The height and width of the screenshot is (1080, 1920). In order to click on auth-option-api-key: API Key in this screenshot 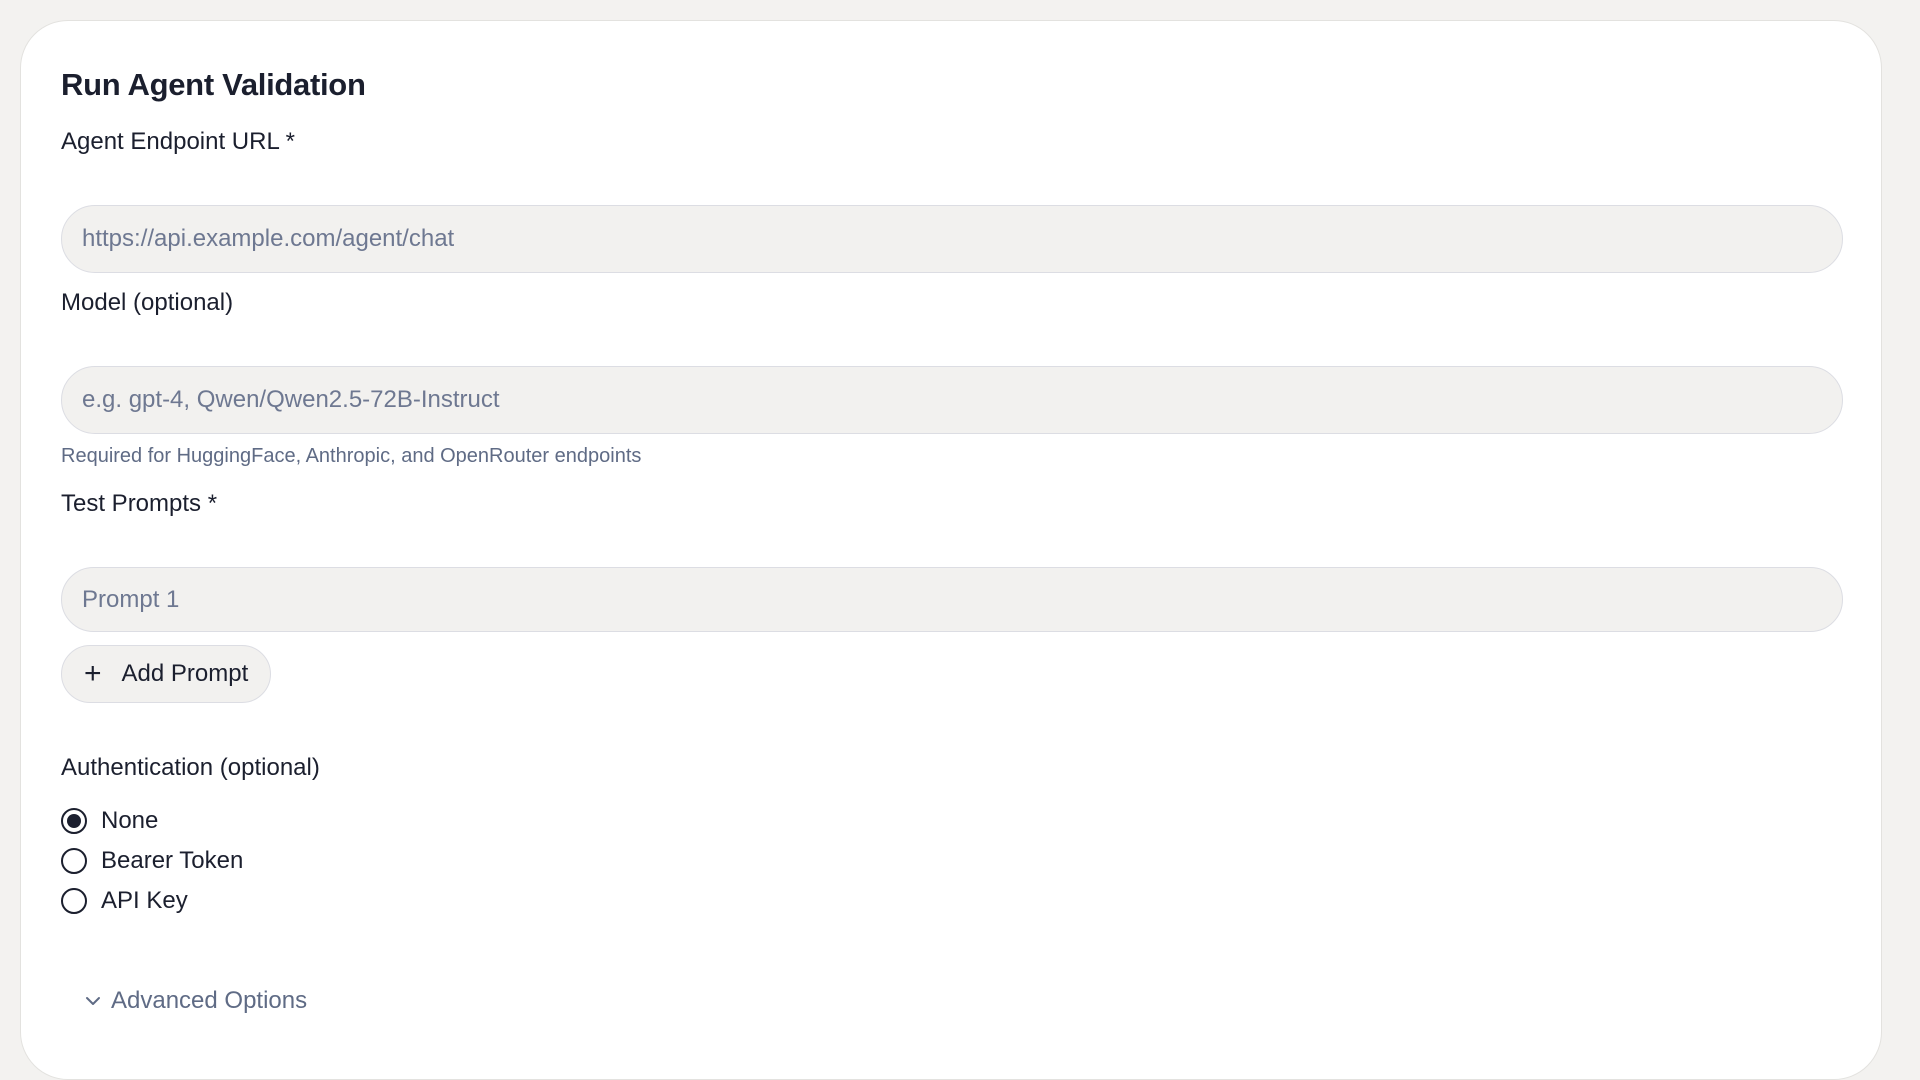, I will do `click(124, 901)`.